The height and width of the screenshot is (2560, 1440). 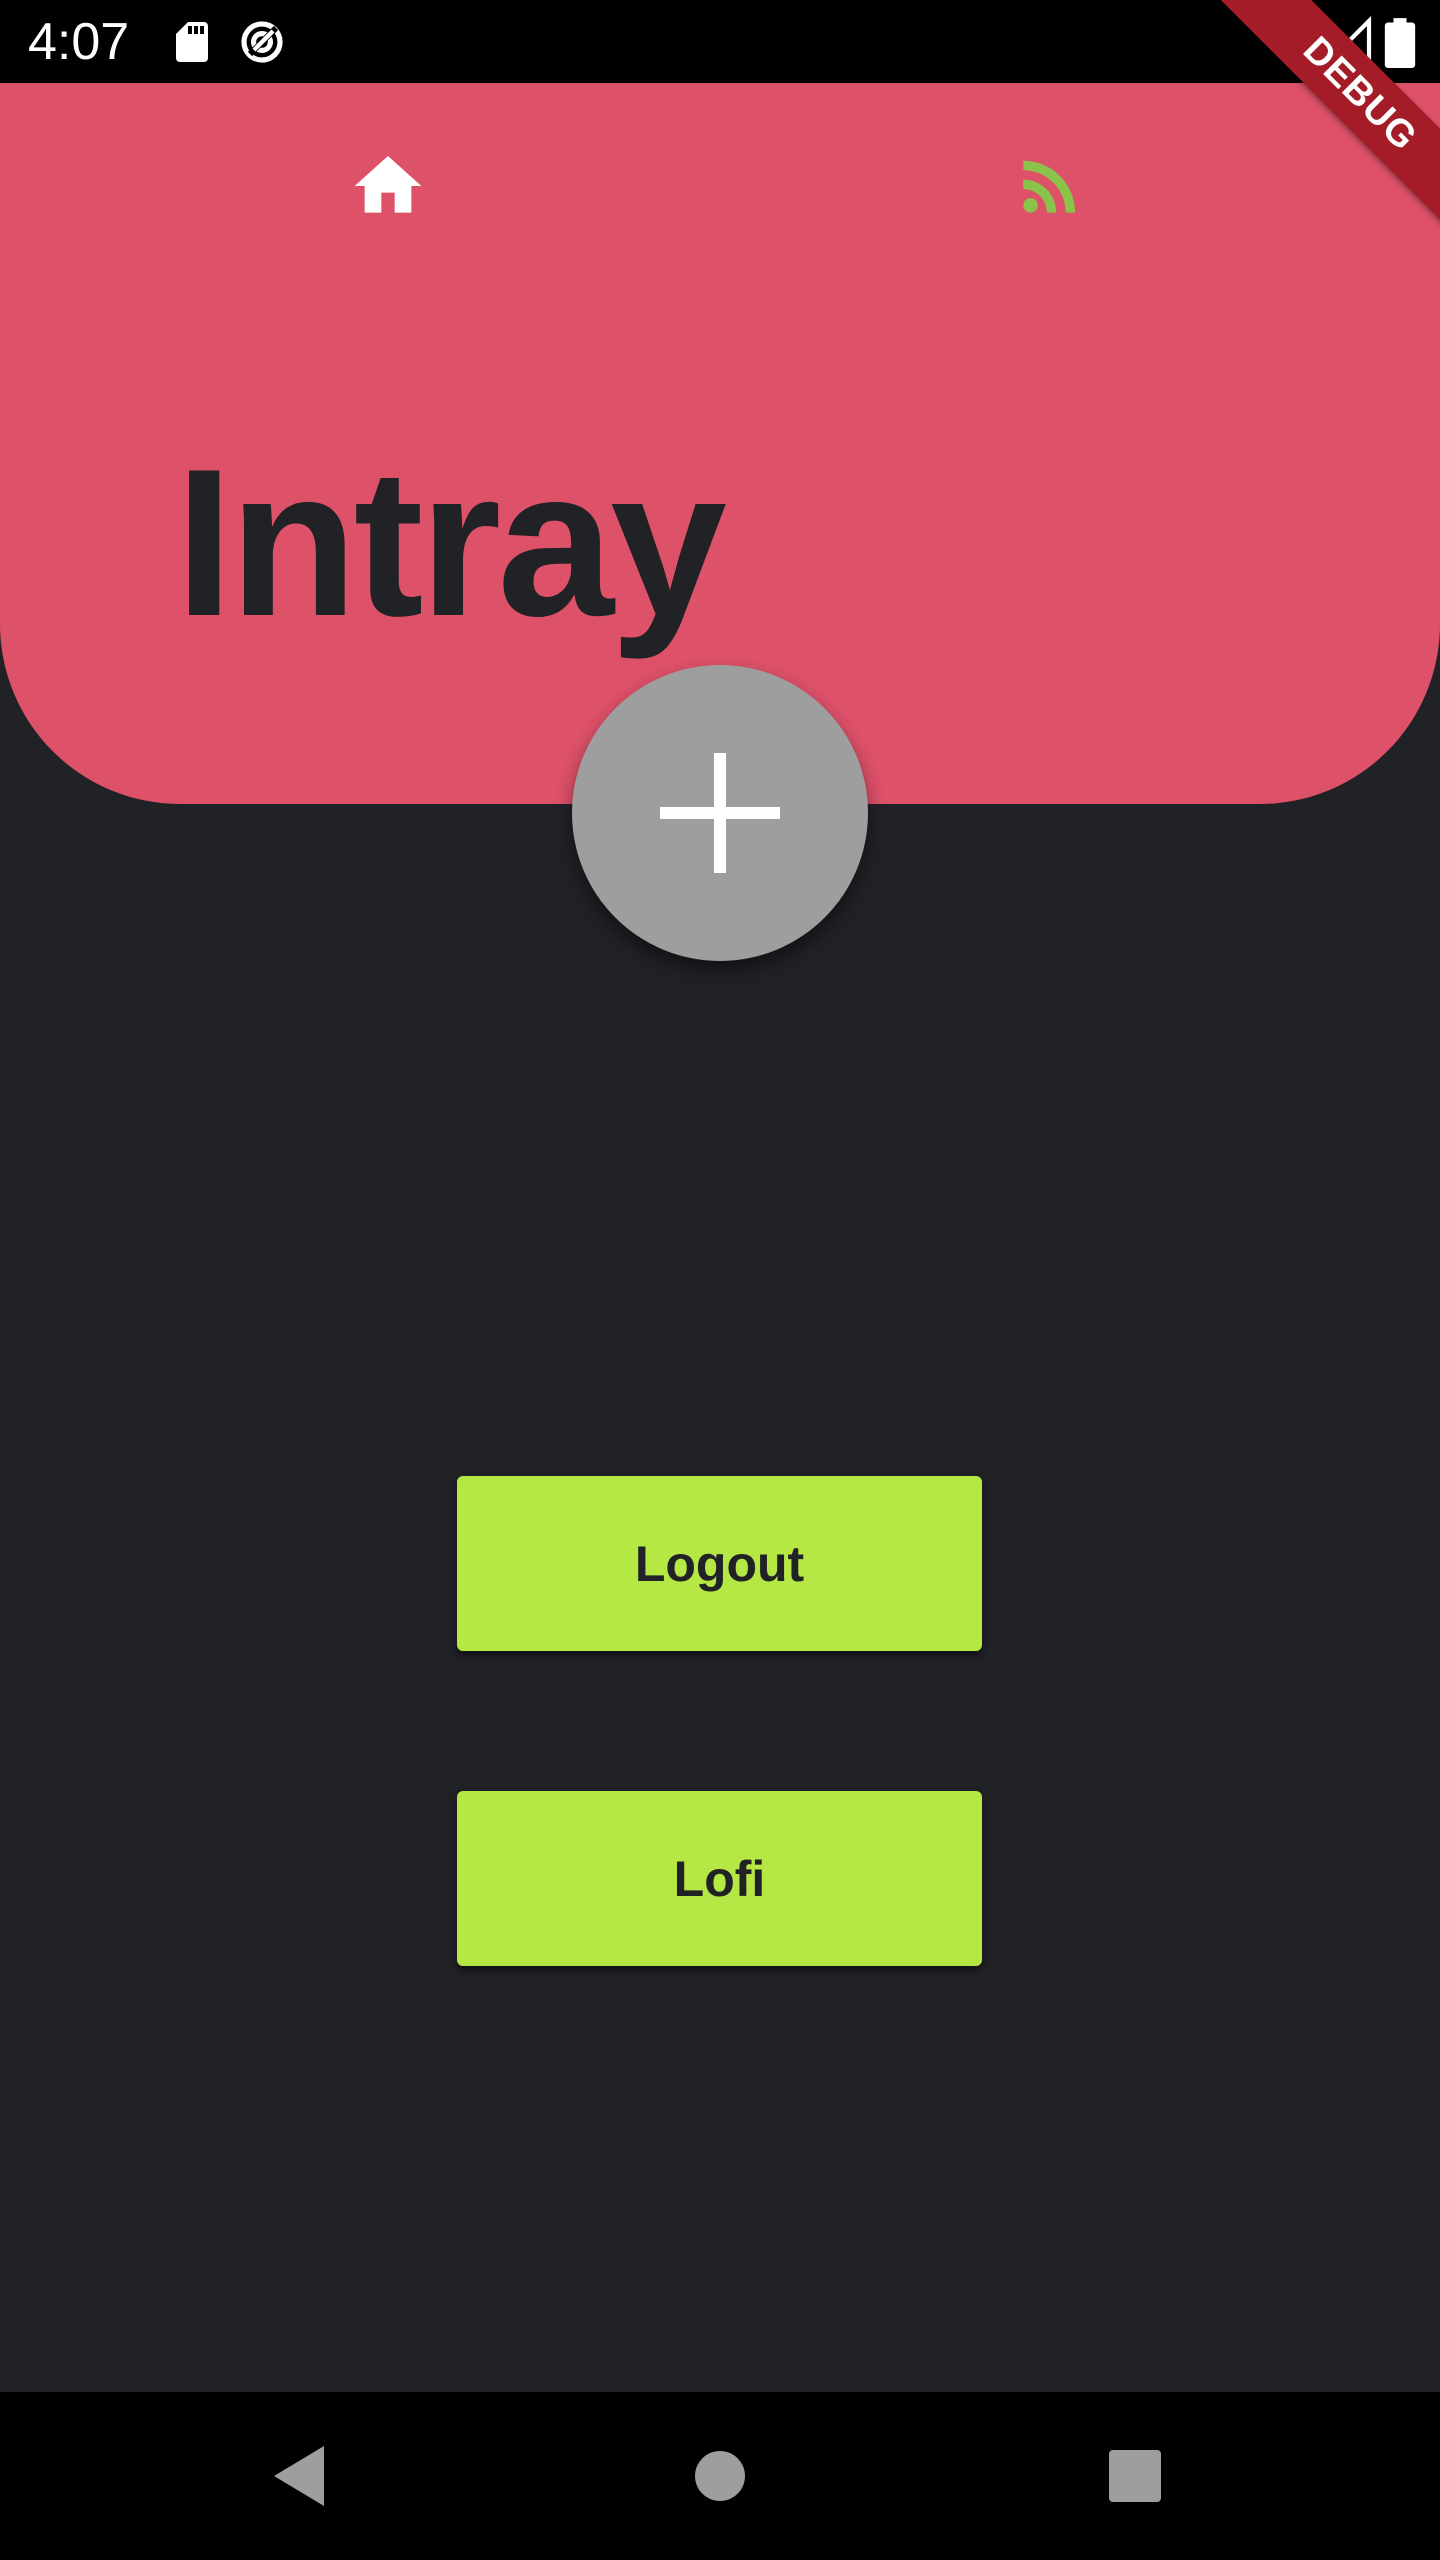 I want to click on rss-feed-icon, so click(x=1049, y=186).